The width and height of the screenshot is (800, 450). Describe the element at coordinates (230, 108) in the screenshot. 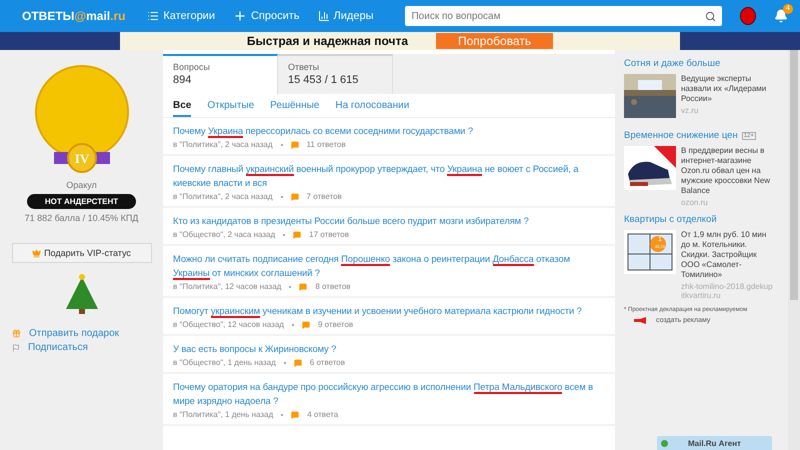

I see `filter-tab: Открытые` at that location.